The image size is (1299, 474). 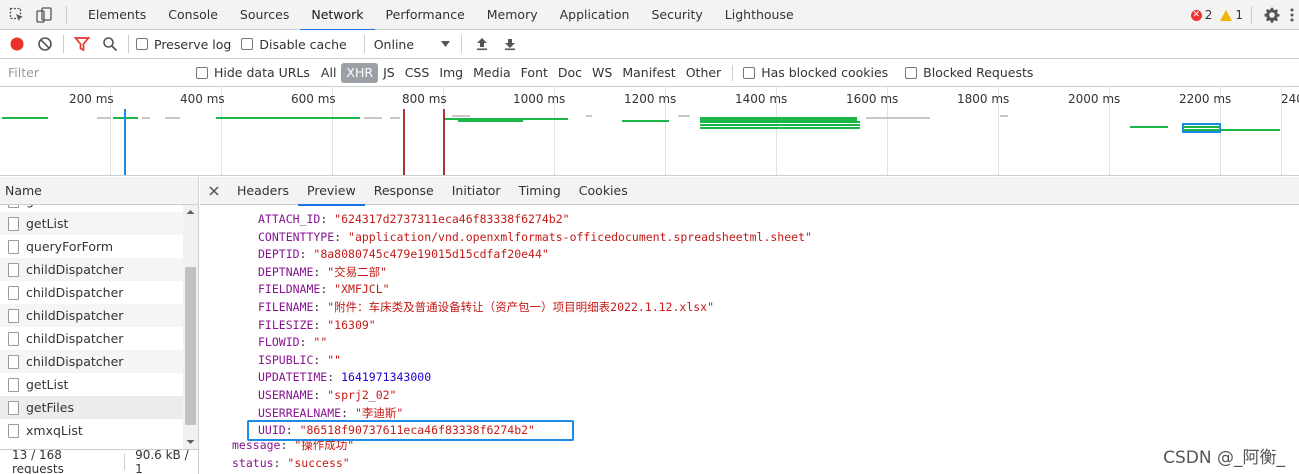 What do you see at coordinates (190, 442) in the screenshot?
I see `scroll-down-icon` at bounding box center [190, 442].